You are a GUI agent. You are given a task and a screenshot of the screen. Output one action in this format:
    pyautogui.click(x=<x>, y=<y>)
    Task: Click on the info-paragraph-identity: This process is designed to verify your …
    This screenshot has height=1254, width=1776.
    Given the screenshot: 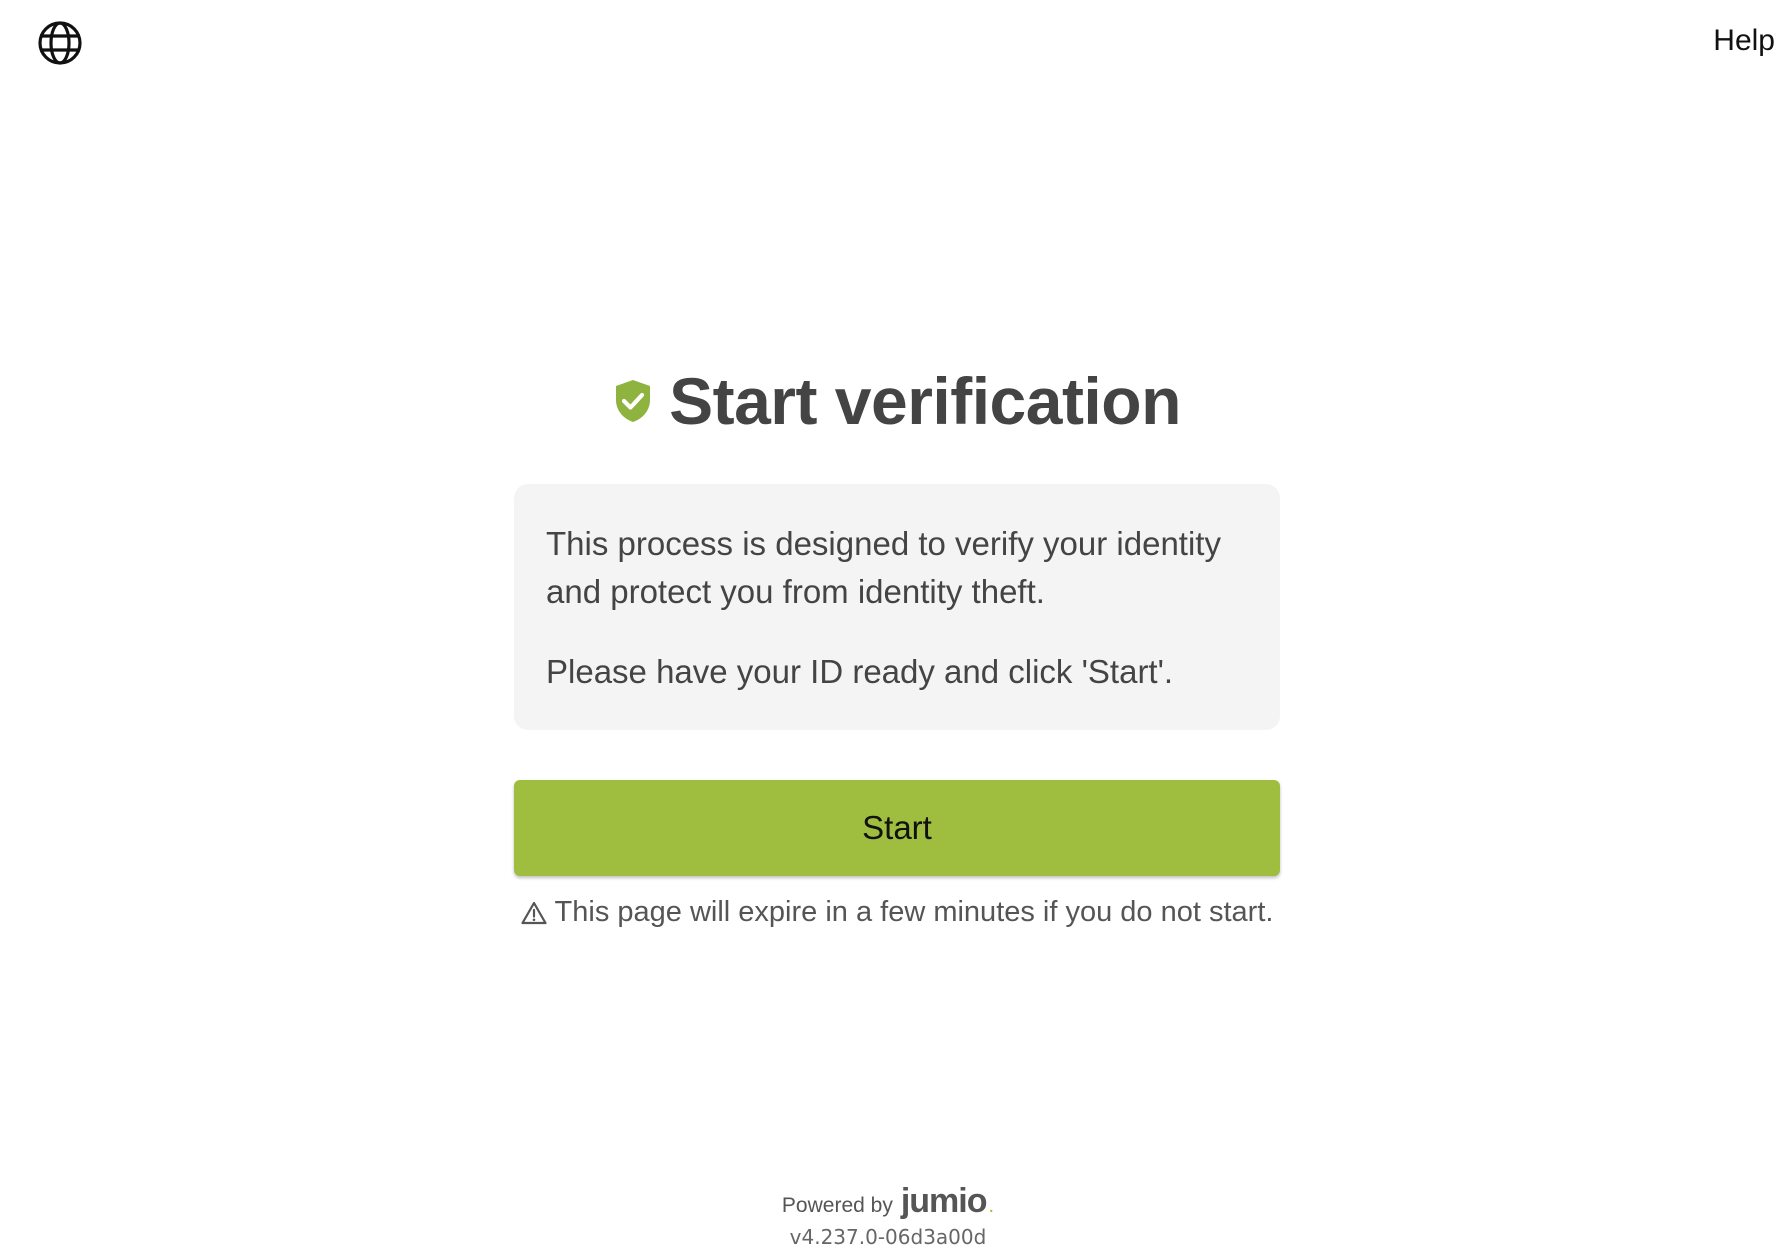 What is the action you would take?
    pyautogui.click(x=883, y=567)
    